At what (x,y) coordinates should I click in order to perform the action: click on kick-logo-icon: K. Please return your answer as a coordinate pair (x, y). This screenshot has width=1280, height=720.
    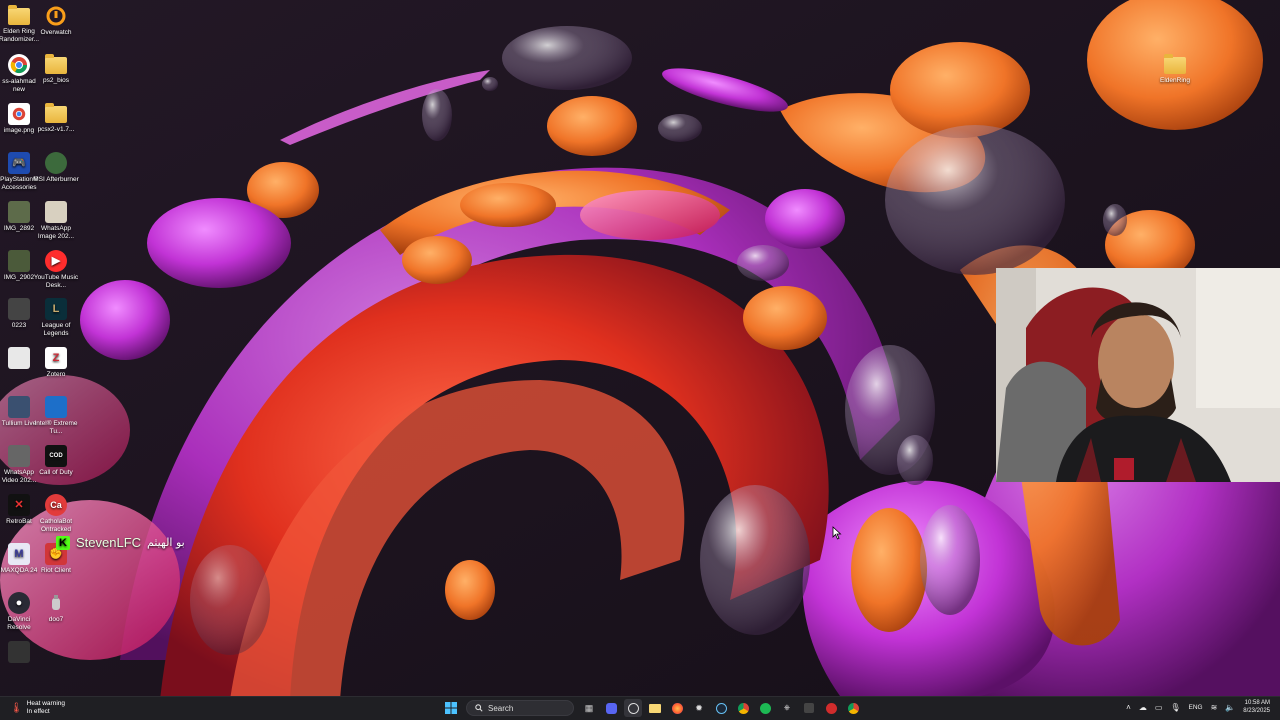
    Looking at the image, I should click on (63, 542).